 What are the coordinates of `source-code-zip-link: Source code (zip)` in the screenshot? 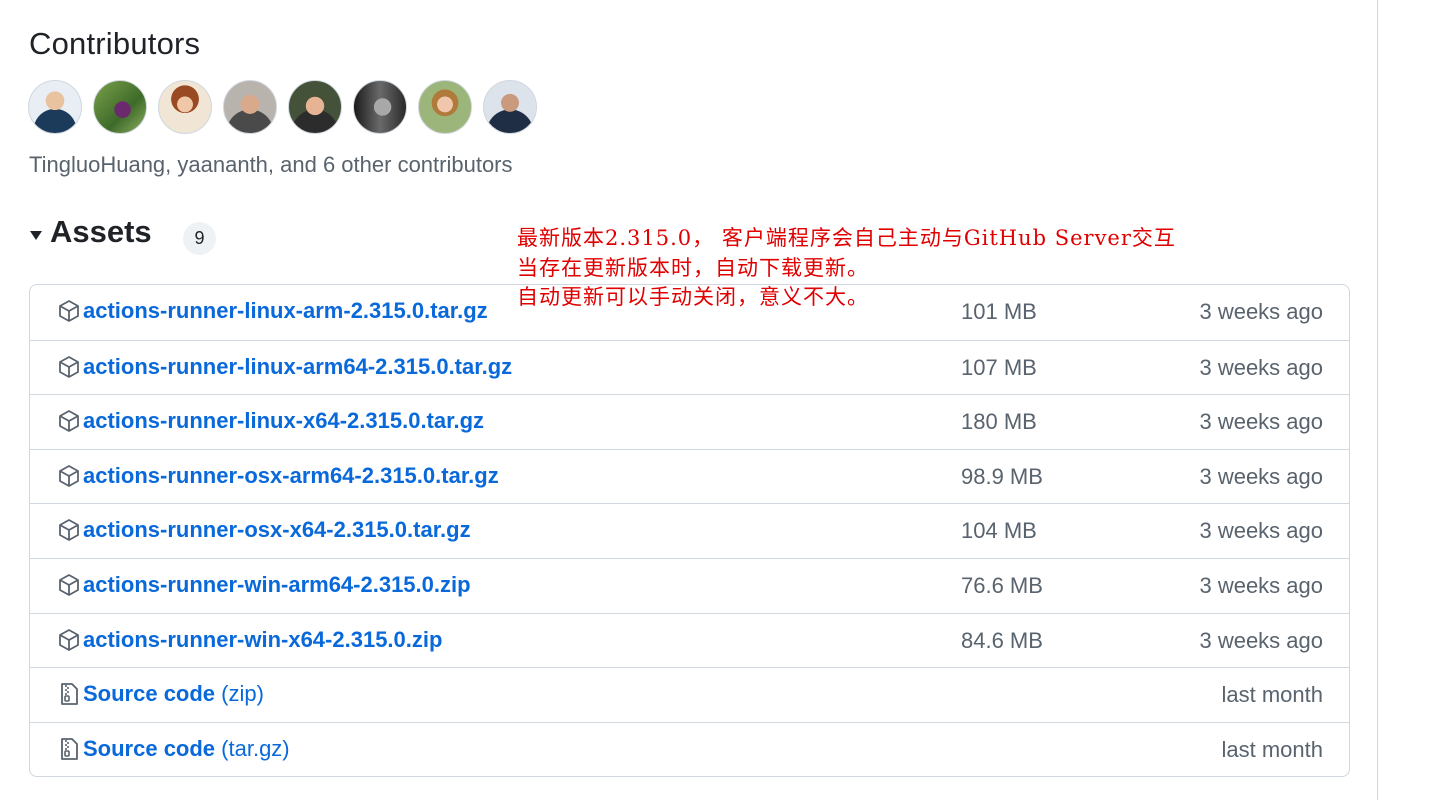 It's located at (173, 694).